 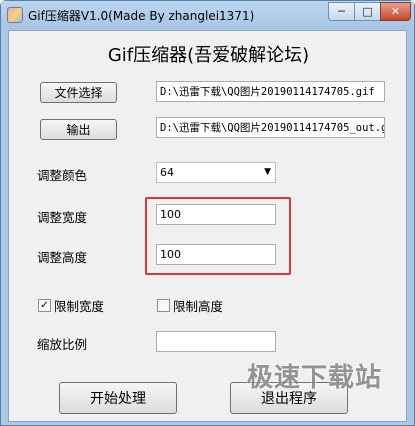 I want to click on minimize-icon: ─, so click(x=341, y=11).